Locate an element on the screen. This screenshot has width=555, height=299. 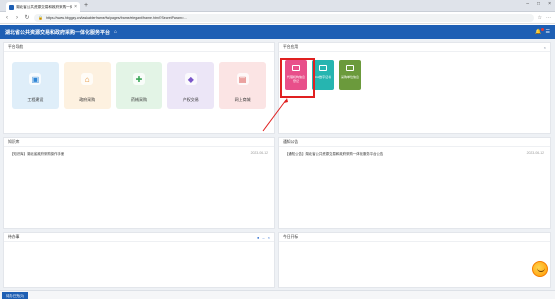
app-tile-label: 采购单位信息 is located at coordinates (349, 77).